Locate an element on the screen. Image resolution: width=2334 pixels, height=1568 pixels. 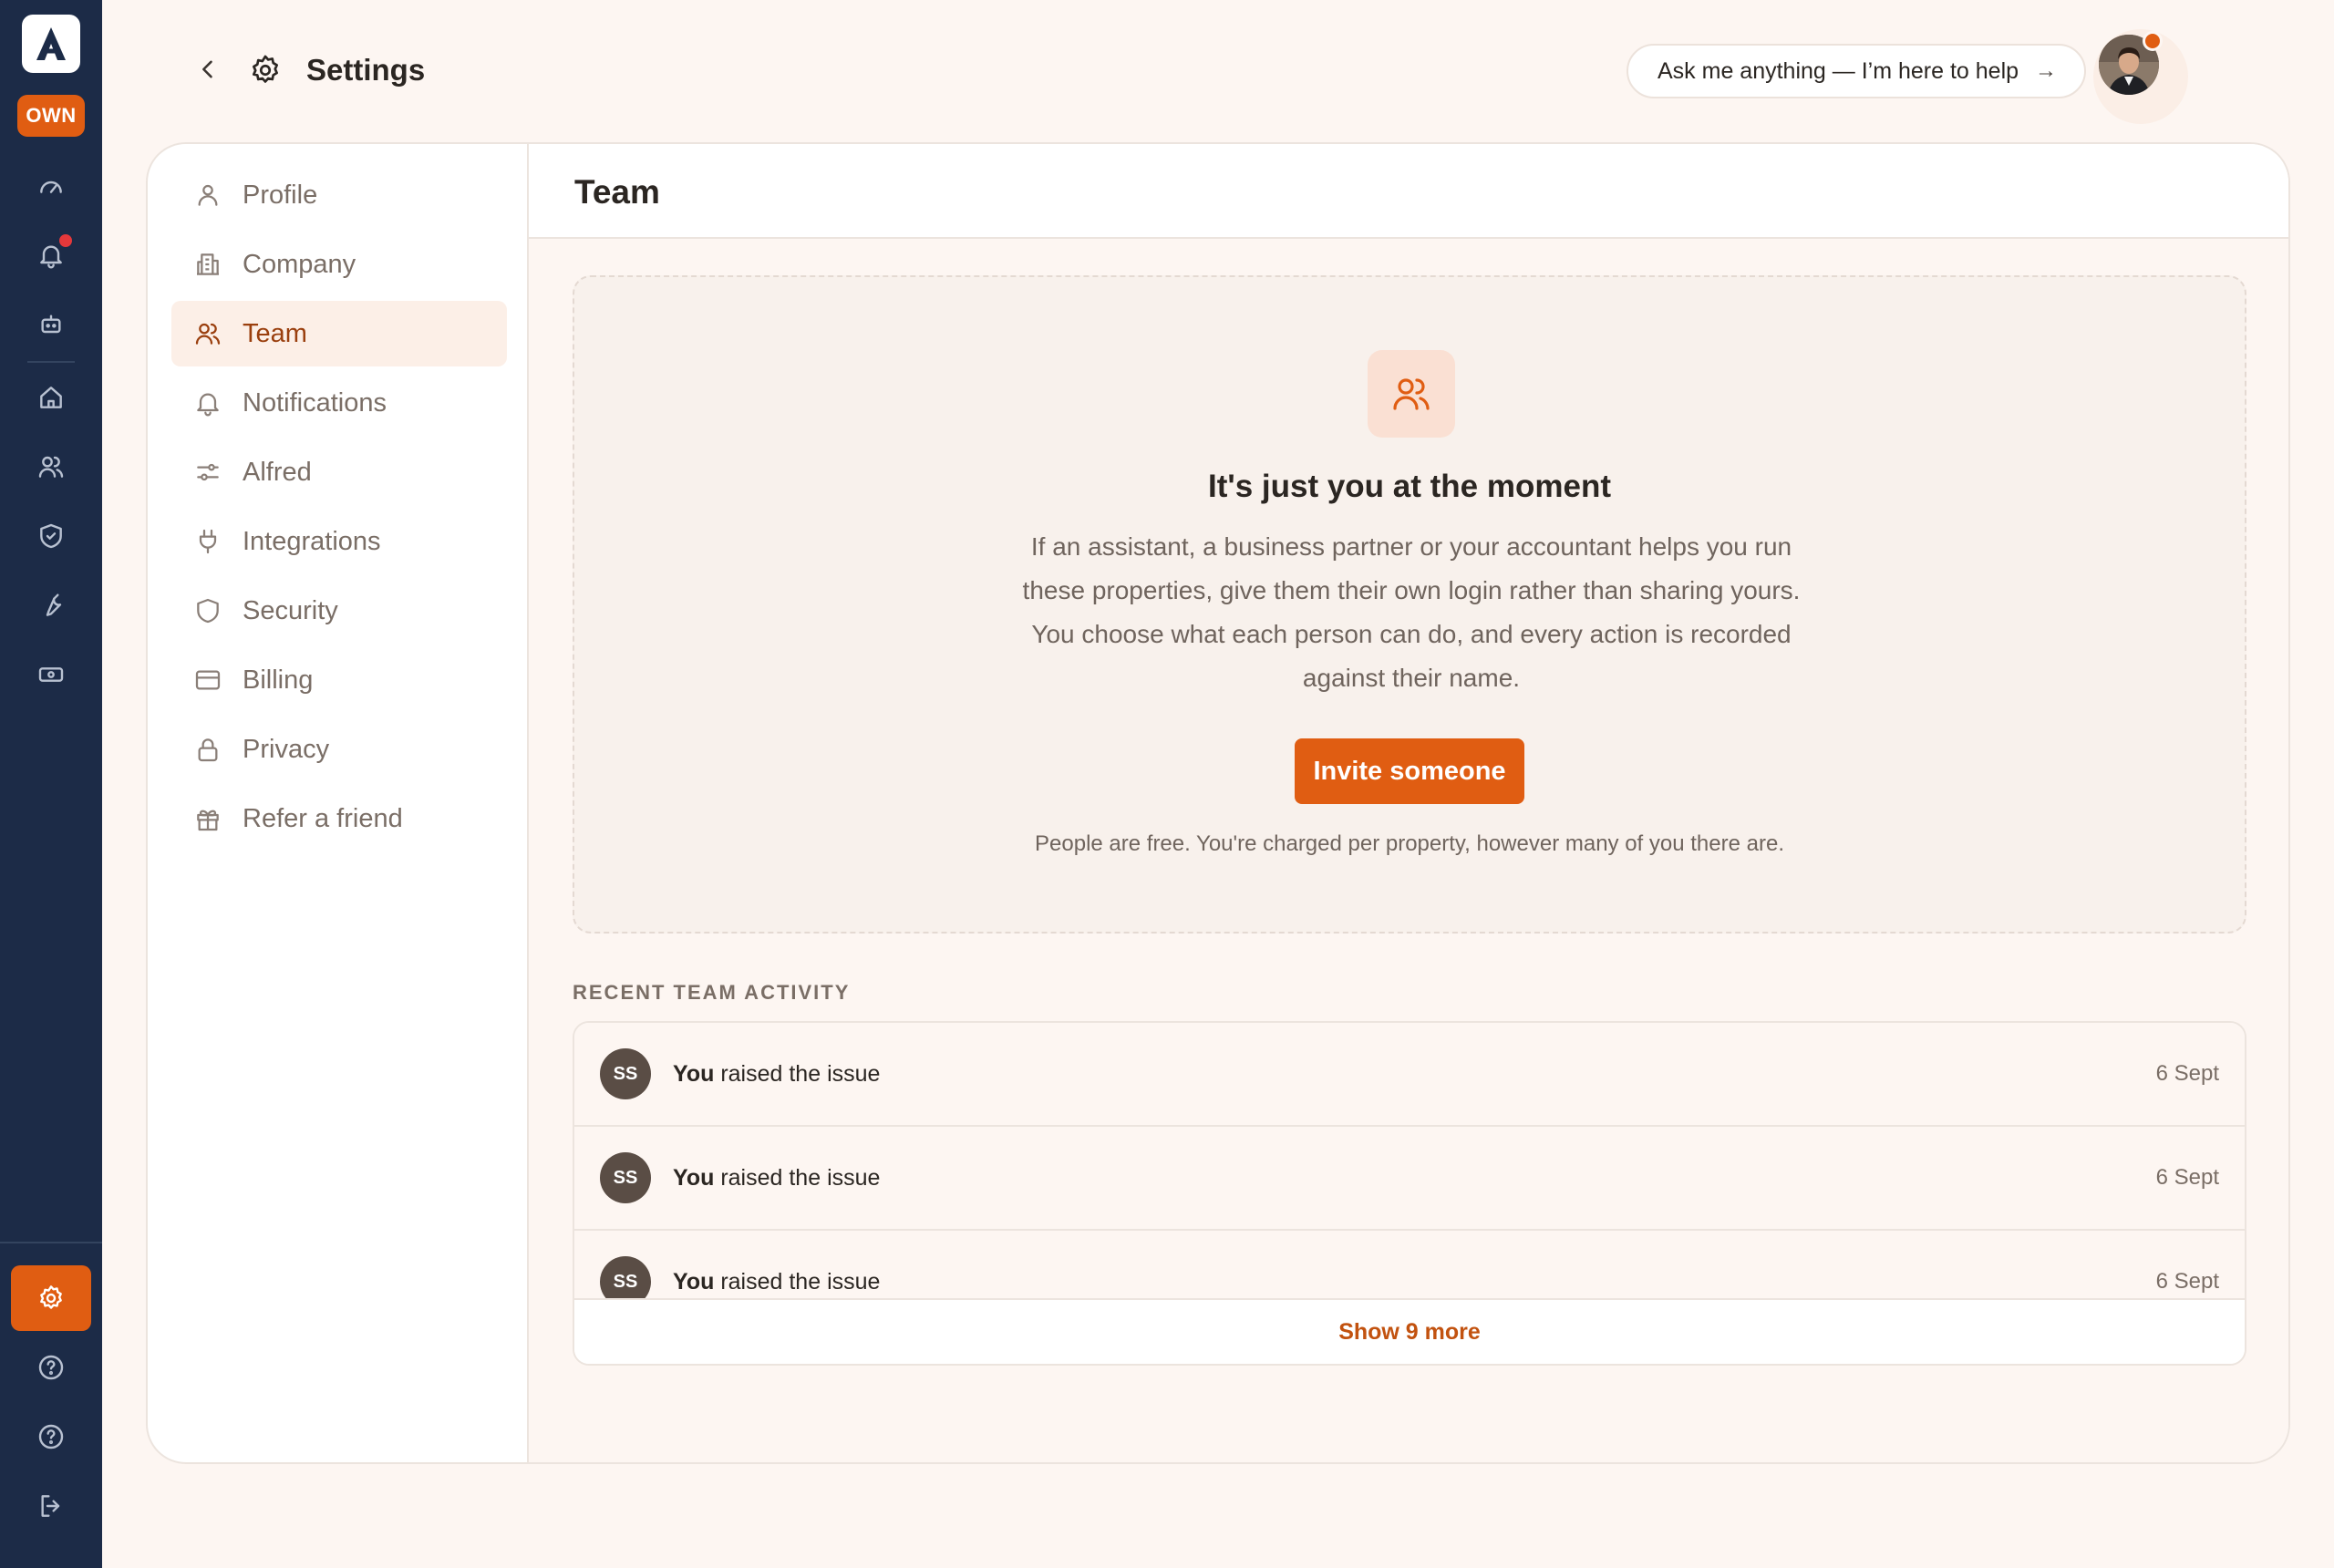
subnav-item-label: Integrations is located at coordinates (312, 541).